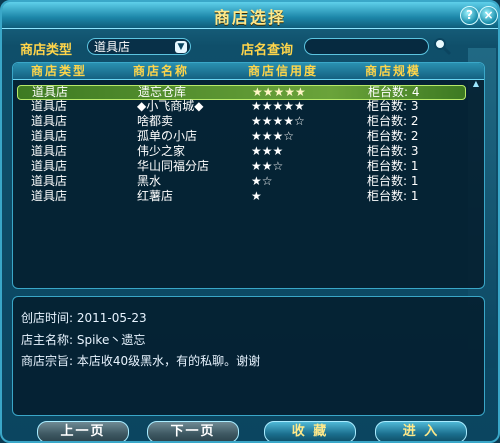 The width and height of the screenshot is (500, 443). I want to click on table-row: 道具店 伟少之家 ★★★ 柜台数: 3, so click(240, 151).